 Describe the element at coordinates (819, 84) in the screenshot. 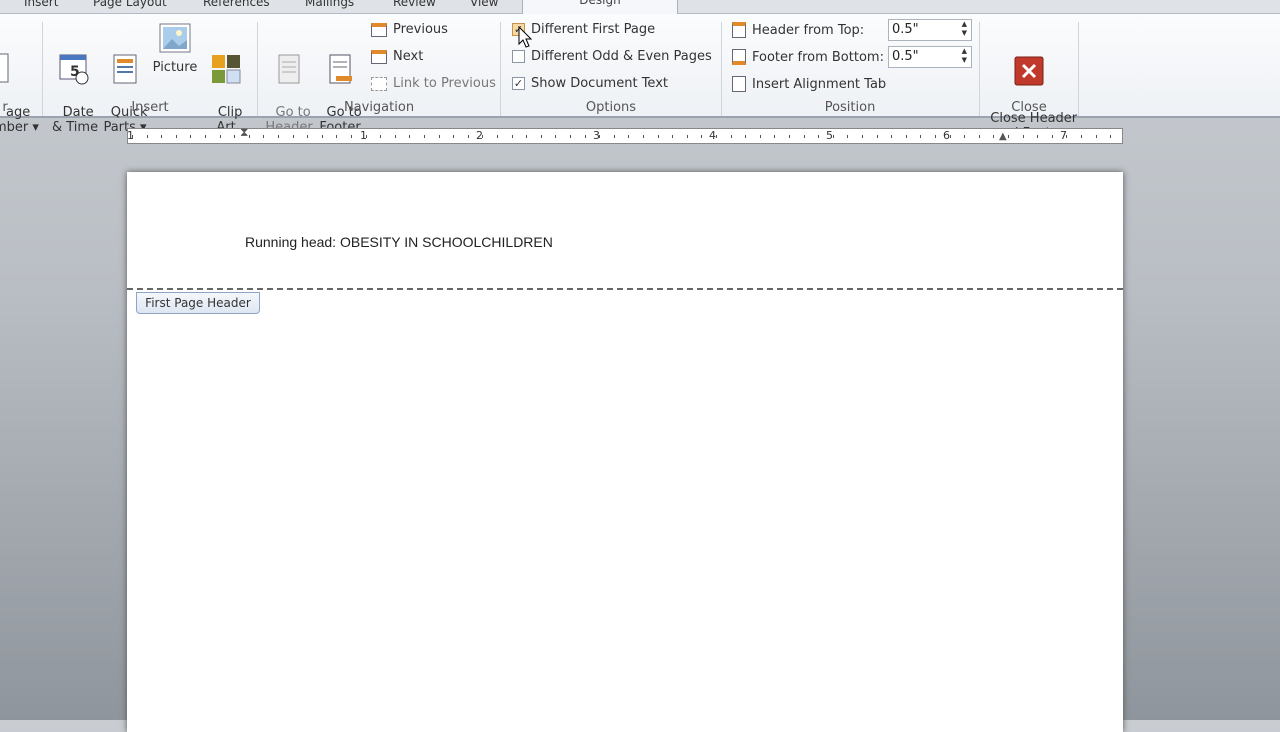

I see `insert-alignment-tab-label: Insert Alignment Tab` at that location.